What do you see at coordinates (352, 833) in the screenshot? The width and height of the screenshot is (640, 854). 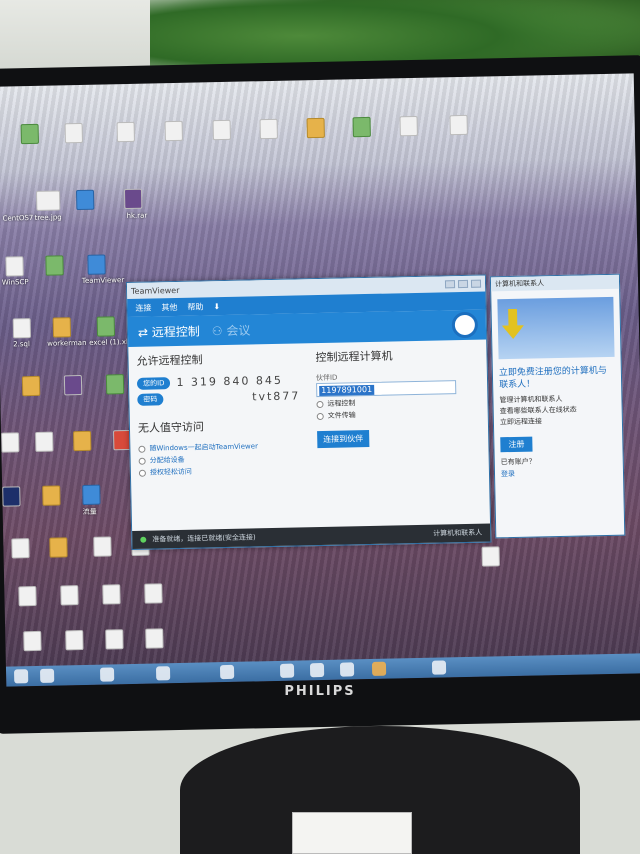 I see `sticker-label` at bounding box center [352, 833].